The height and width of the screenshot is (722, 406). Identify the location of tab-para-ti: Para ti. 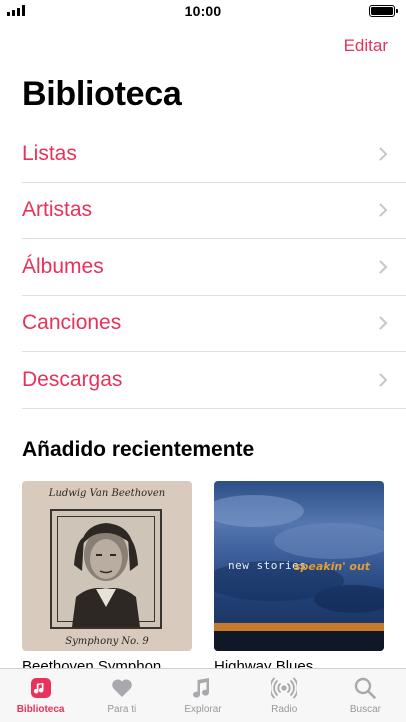
(121, 695).